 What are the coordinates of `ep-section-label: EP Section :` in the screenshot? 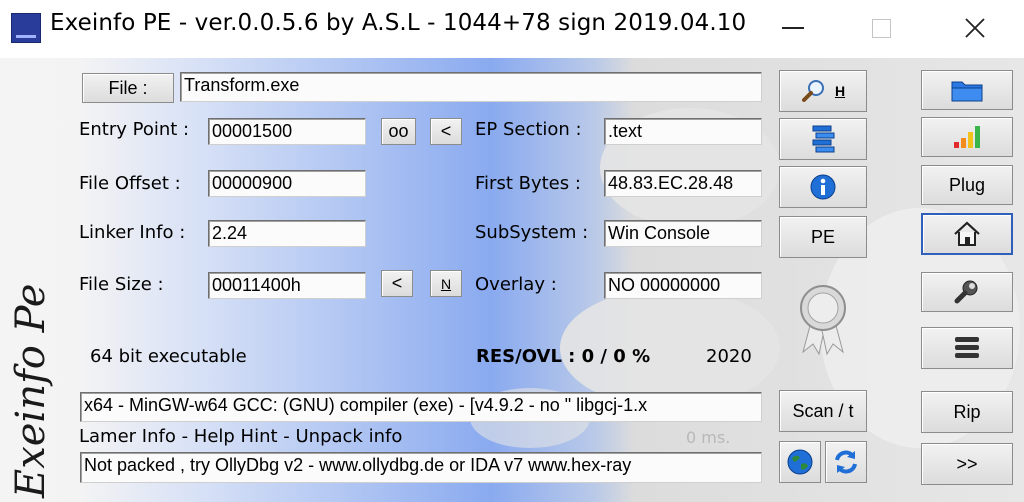 It's located at (528, 129).